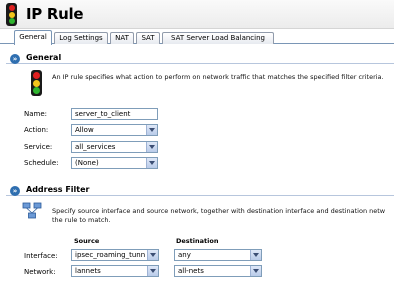  I want to click on page-title: IP Rule, so click(55, 14).